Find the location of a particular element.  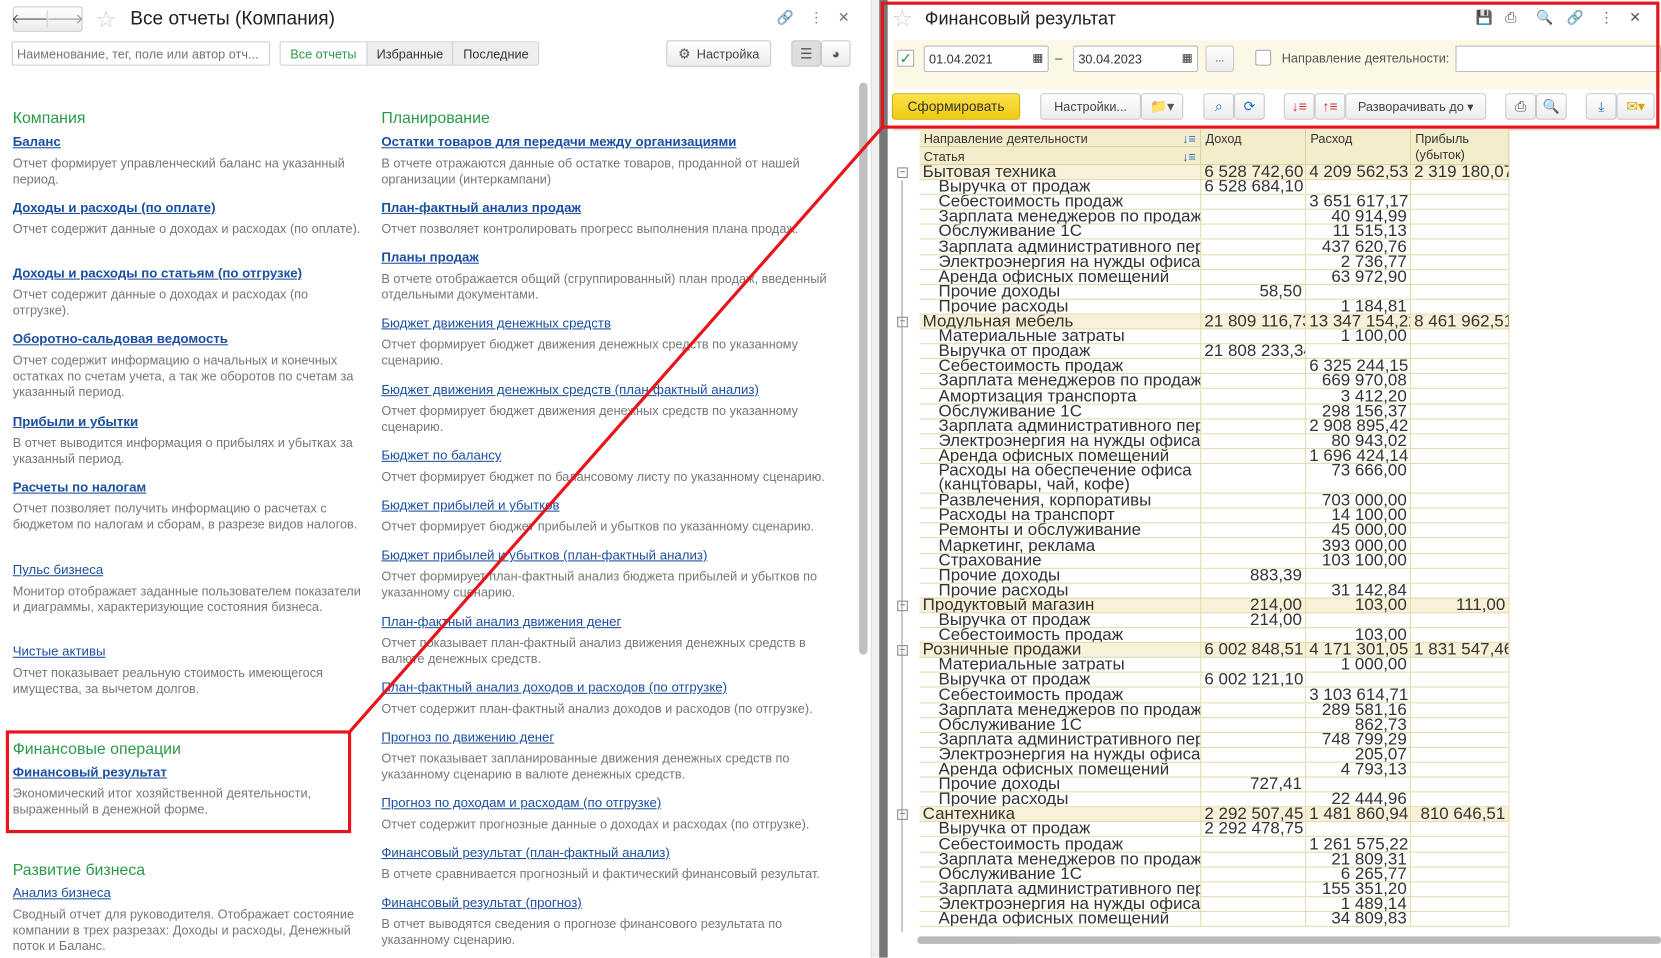

annotation-box-link is located at coordinates (178, 782).